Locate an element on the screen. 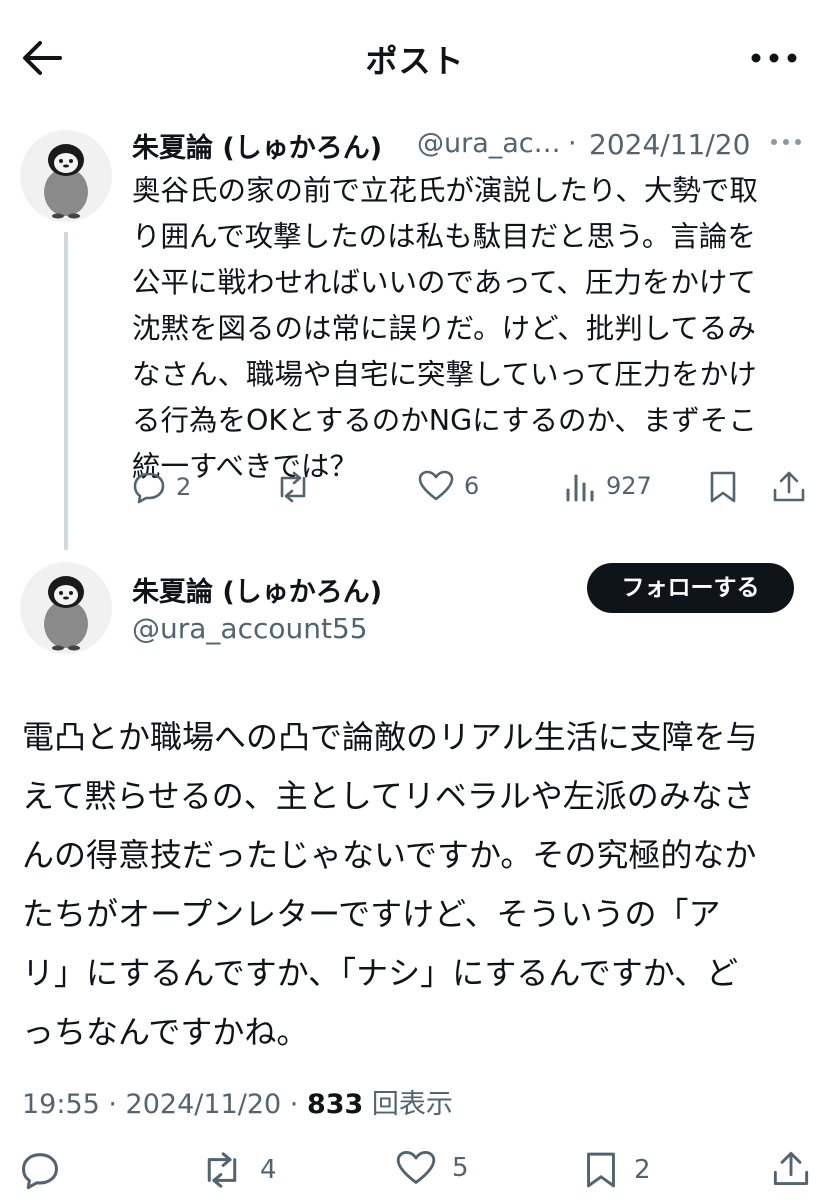  views-button: 927 is located at coordinates (608, 486).